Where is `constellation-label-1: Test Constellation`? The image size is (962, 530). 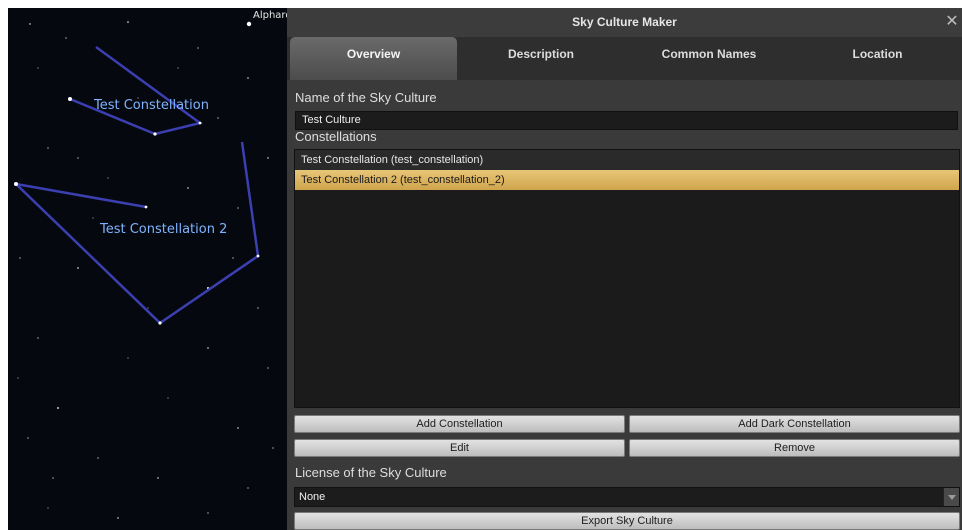
constellation-label-1: Test Constellation is located at coordinates (151, 105).